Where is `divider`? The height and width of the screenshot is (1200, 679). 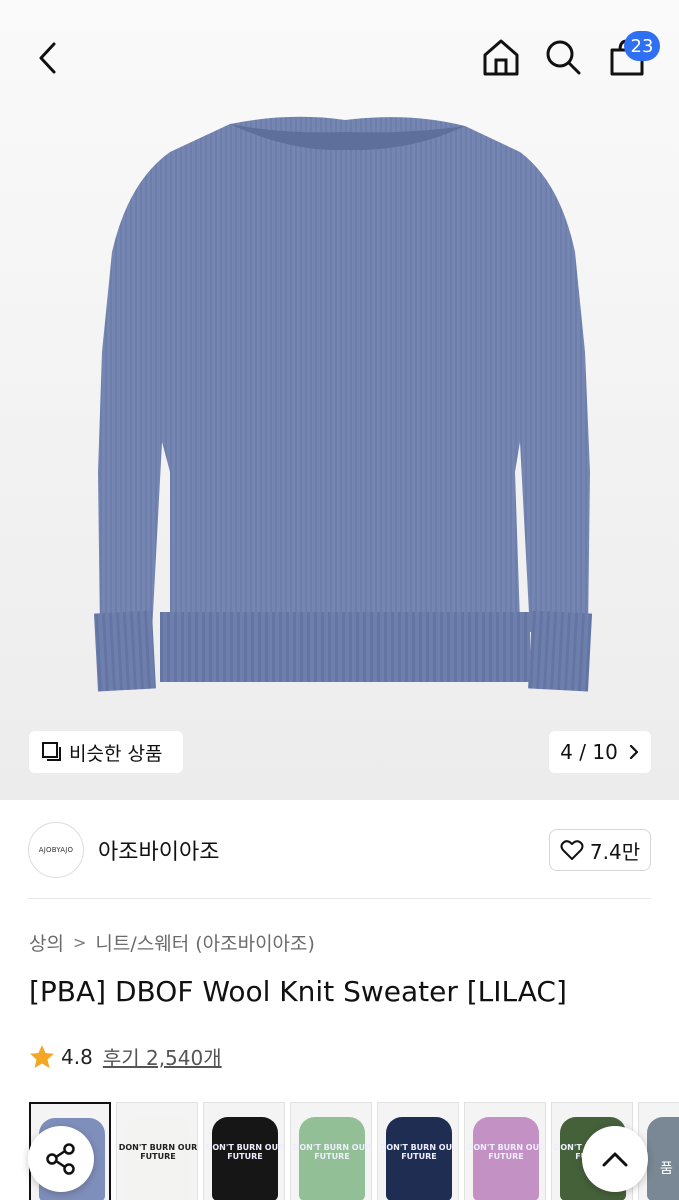 divider is located at coordinates (339, 898).